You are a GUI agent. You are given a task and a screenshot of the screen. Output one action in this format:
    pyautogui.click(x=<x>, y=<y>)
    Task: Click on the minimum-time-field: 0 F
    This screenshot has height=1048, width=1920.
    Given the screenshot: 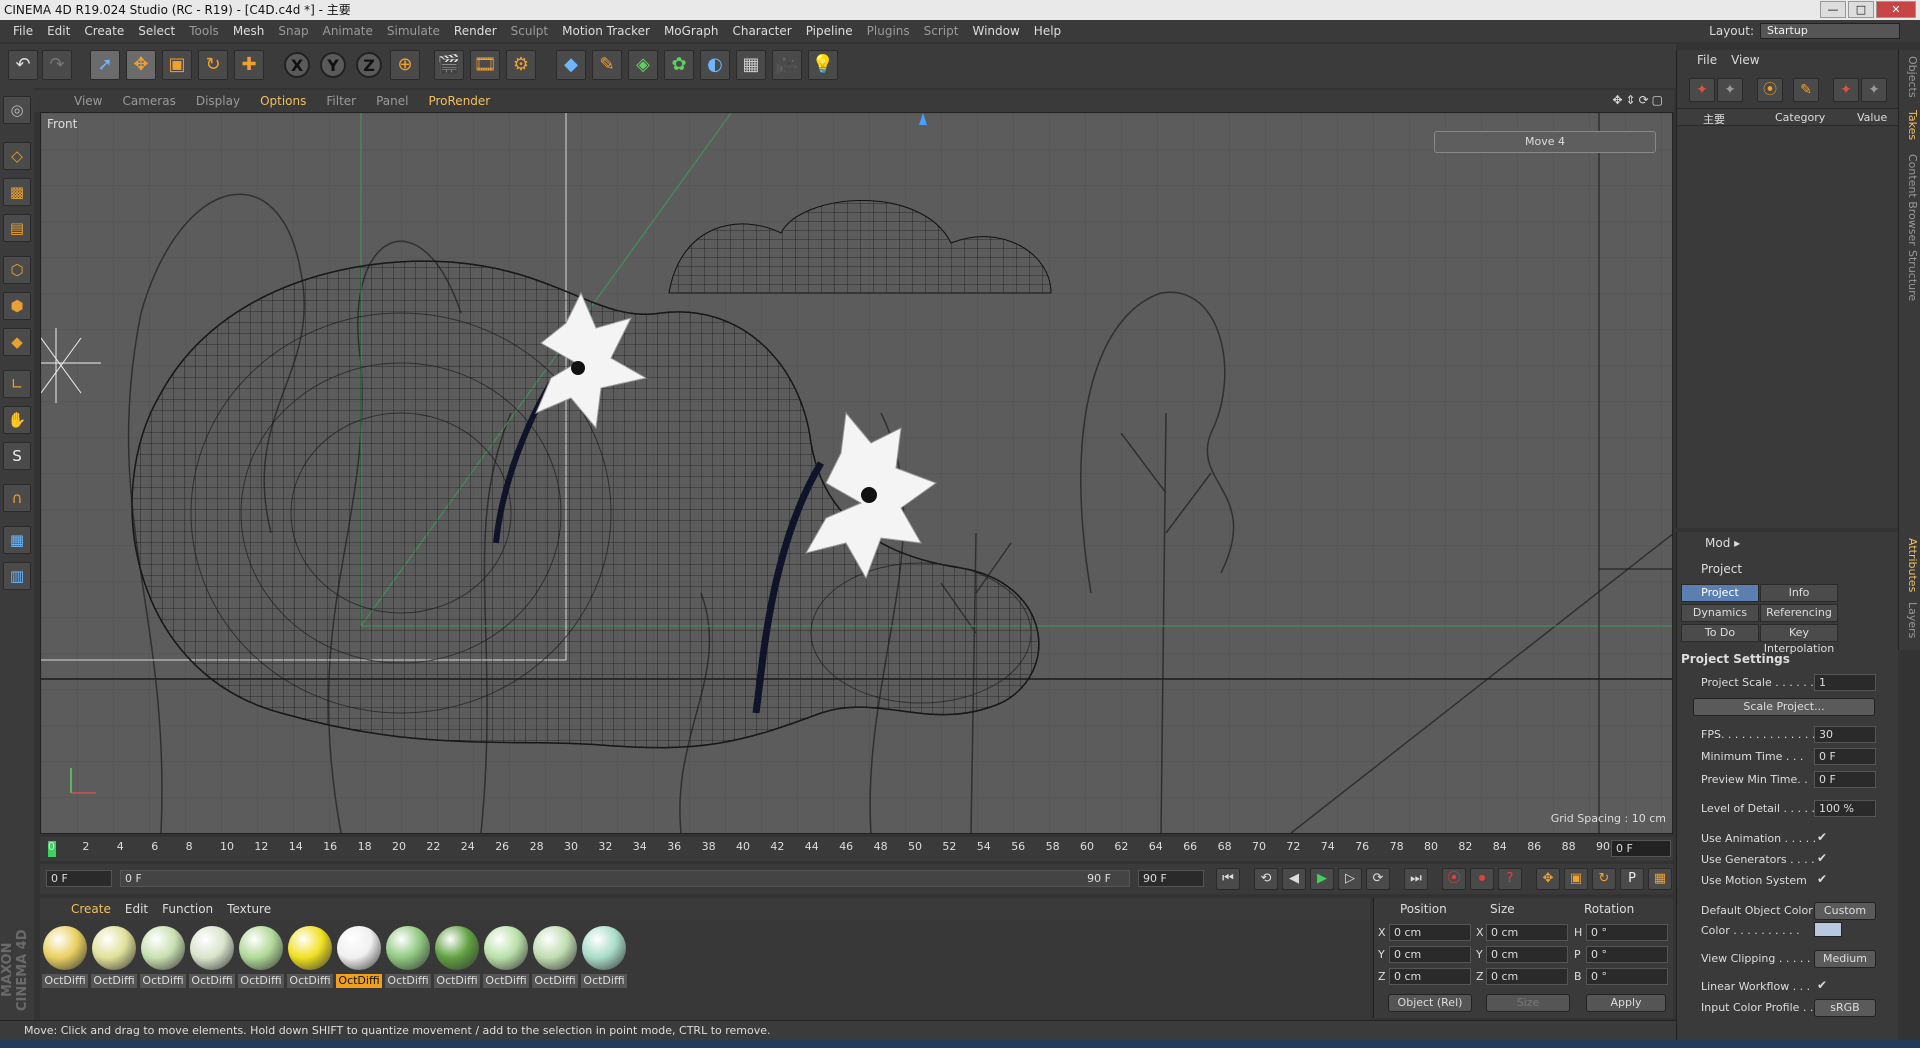 What is the action you would take?
    pyautogui.click(x=1845, y=756)
    